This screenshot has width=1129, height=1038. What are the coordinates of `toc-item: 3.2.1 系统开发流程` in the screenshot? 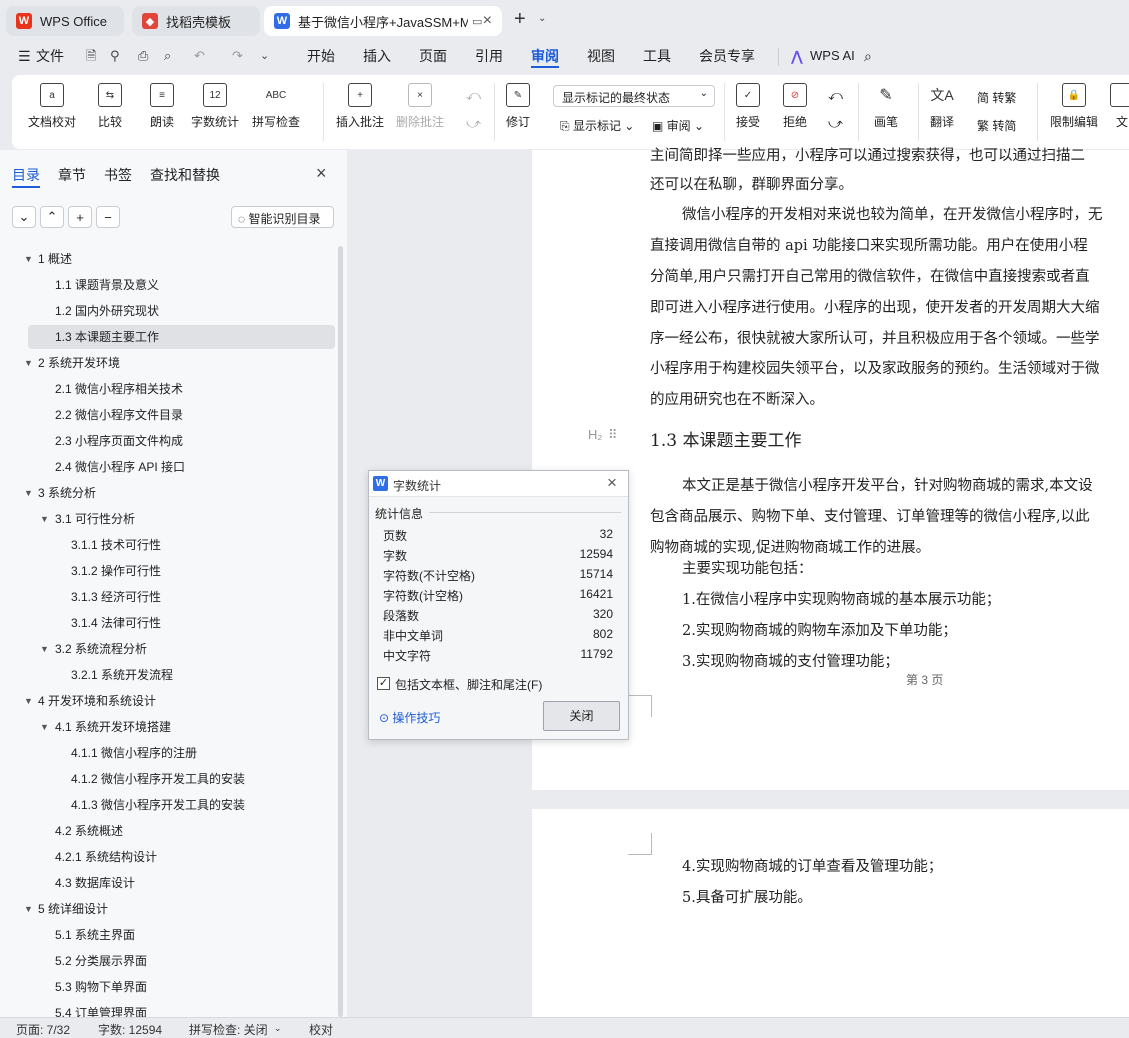 It's located at (167, 675).